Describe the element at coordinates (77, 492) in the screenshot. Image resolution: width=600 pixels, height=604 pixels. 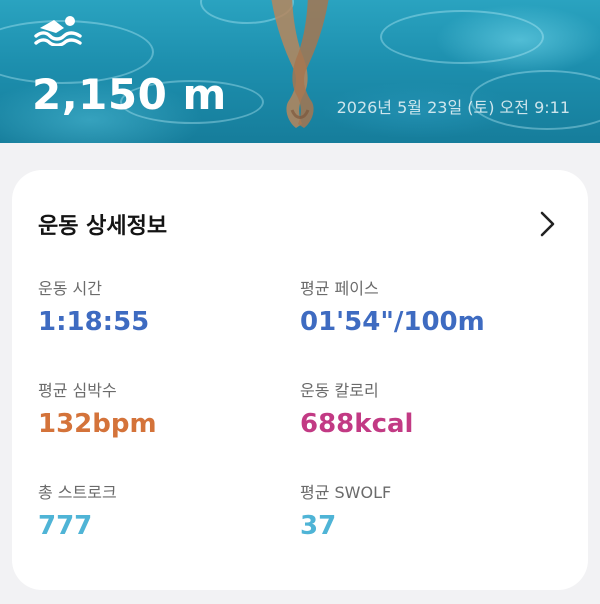
I see `metric-label: 총 스트로크` at that location.